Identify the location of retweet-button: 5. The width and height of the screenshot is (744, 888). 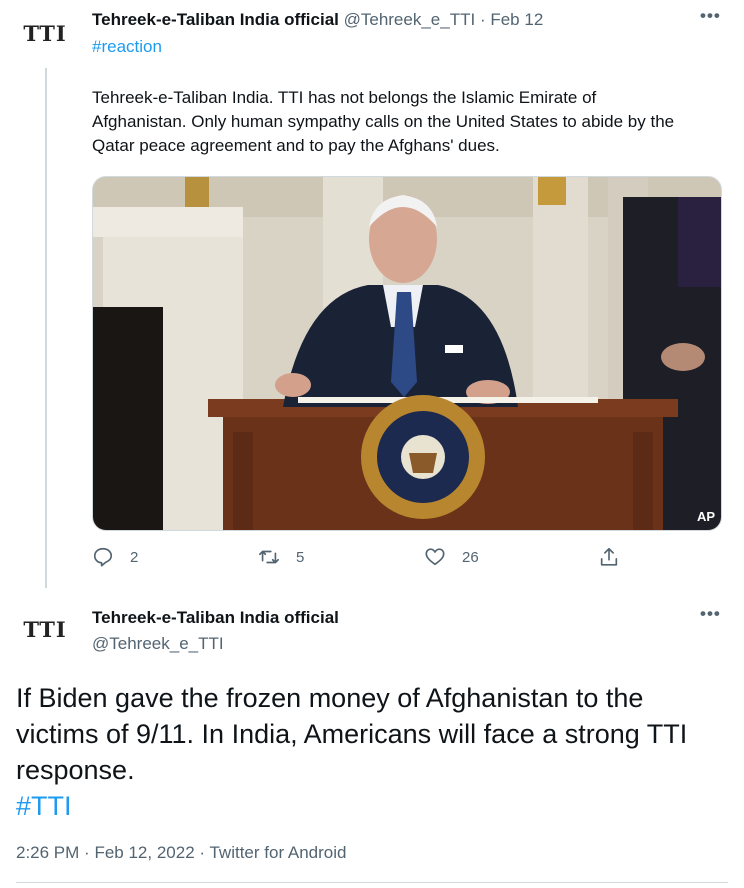
(281, 557).